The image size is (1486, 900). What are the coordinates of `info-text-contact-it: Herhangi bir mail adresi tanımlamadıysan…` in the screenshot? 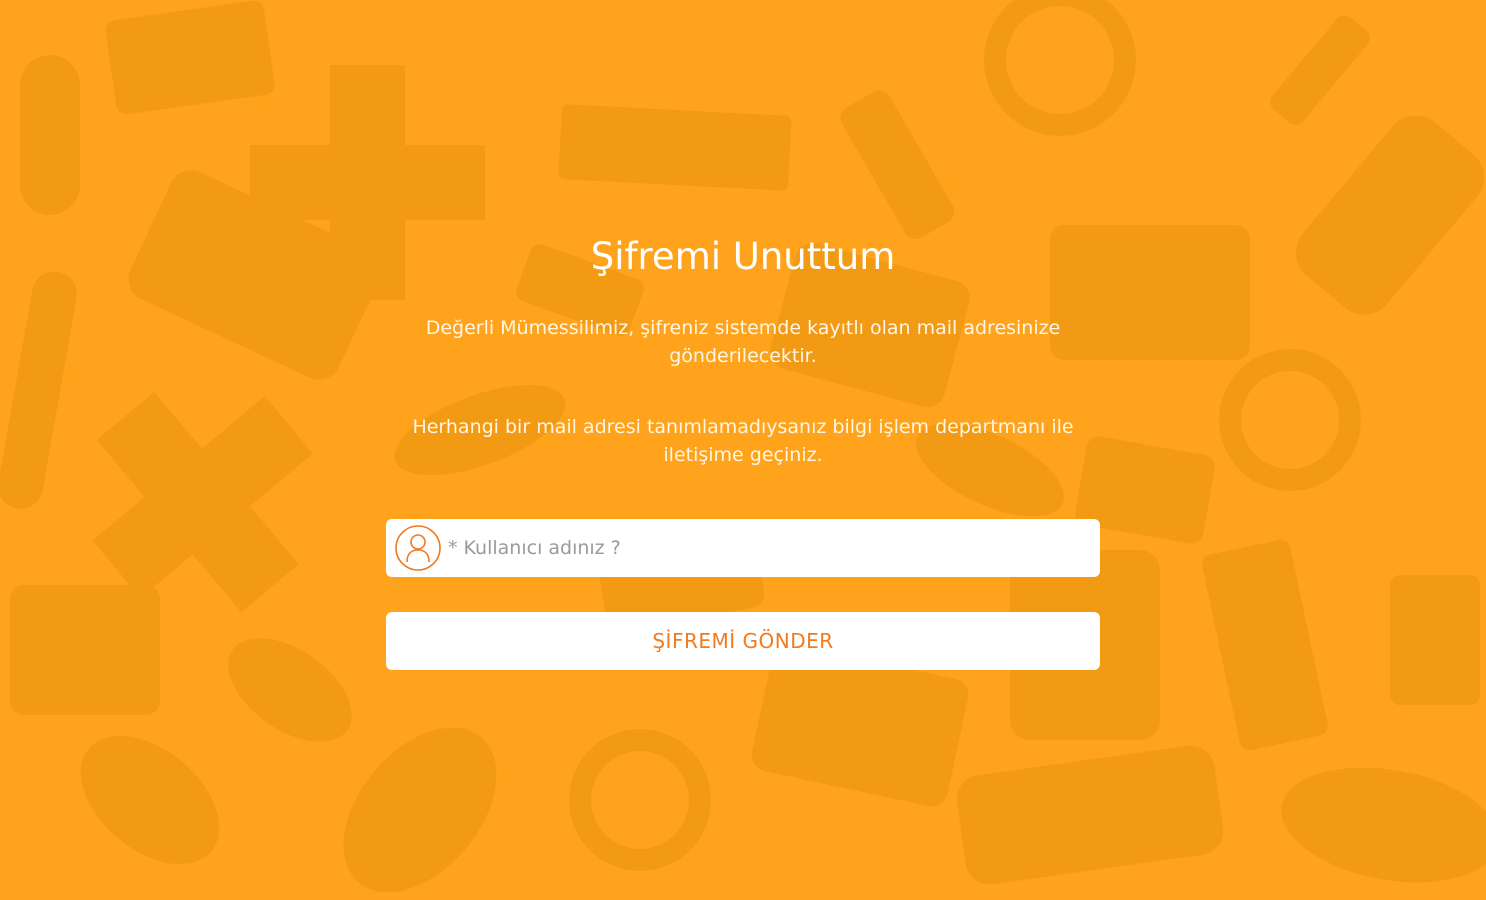 It's located at (743, 441).